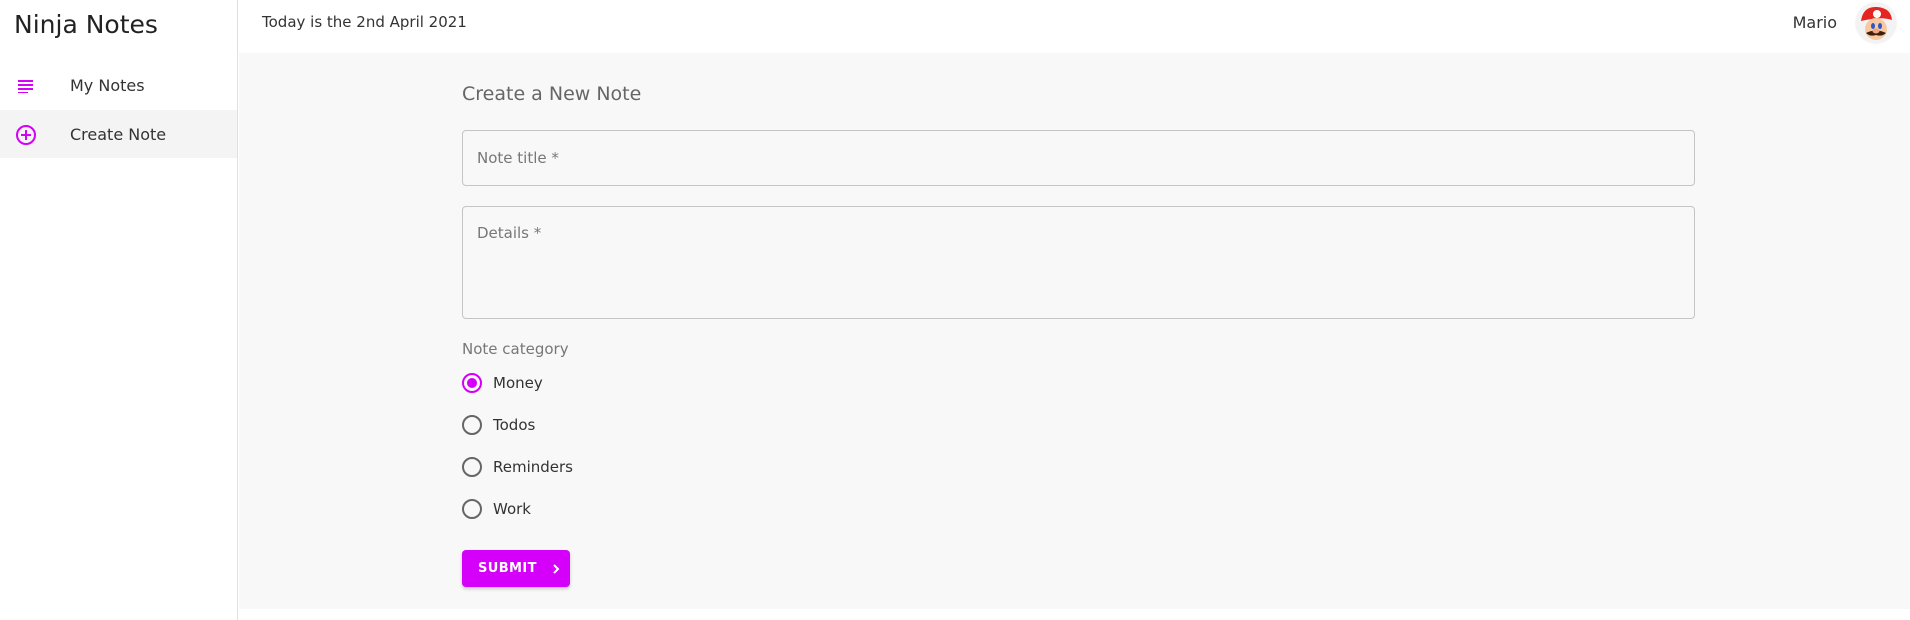  I want to click on page-title: Create a New Note, so click(552, 94).